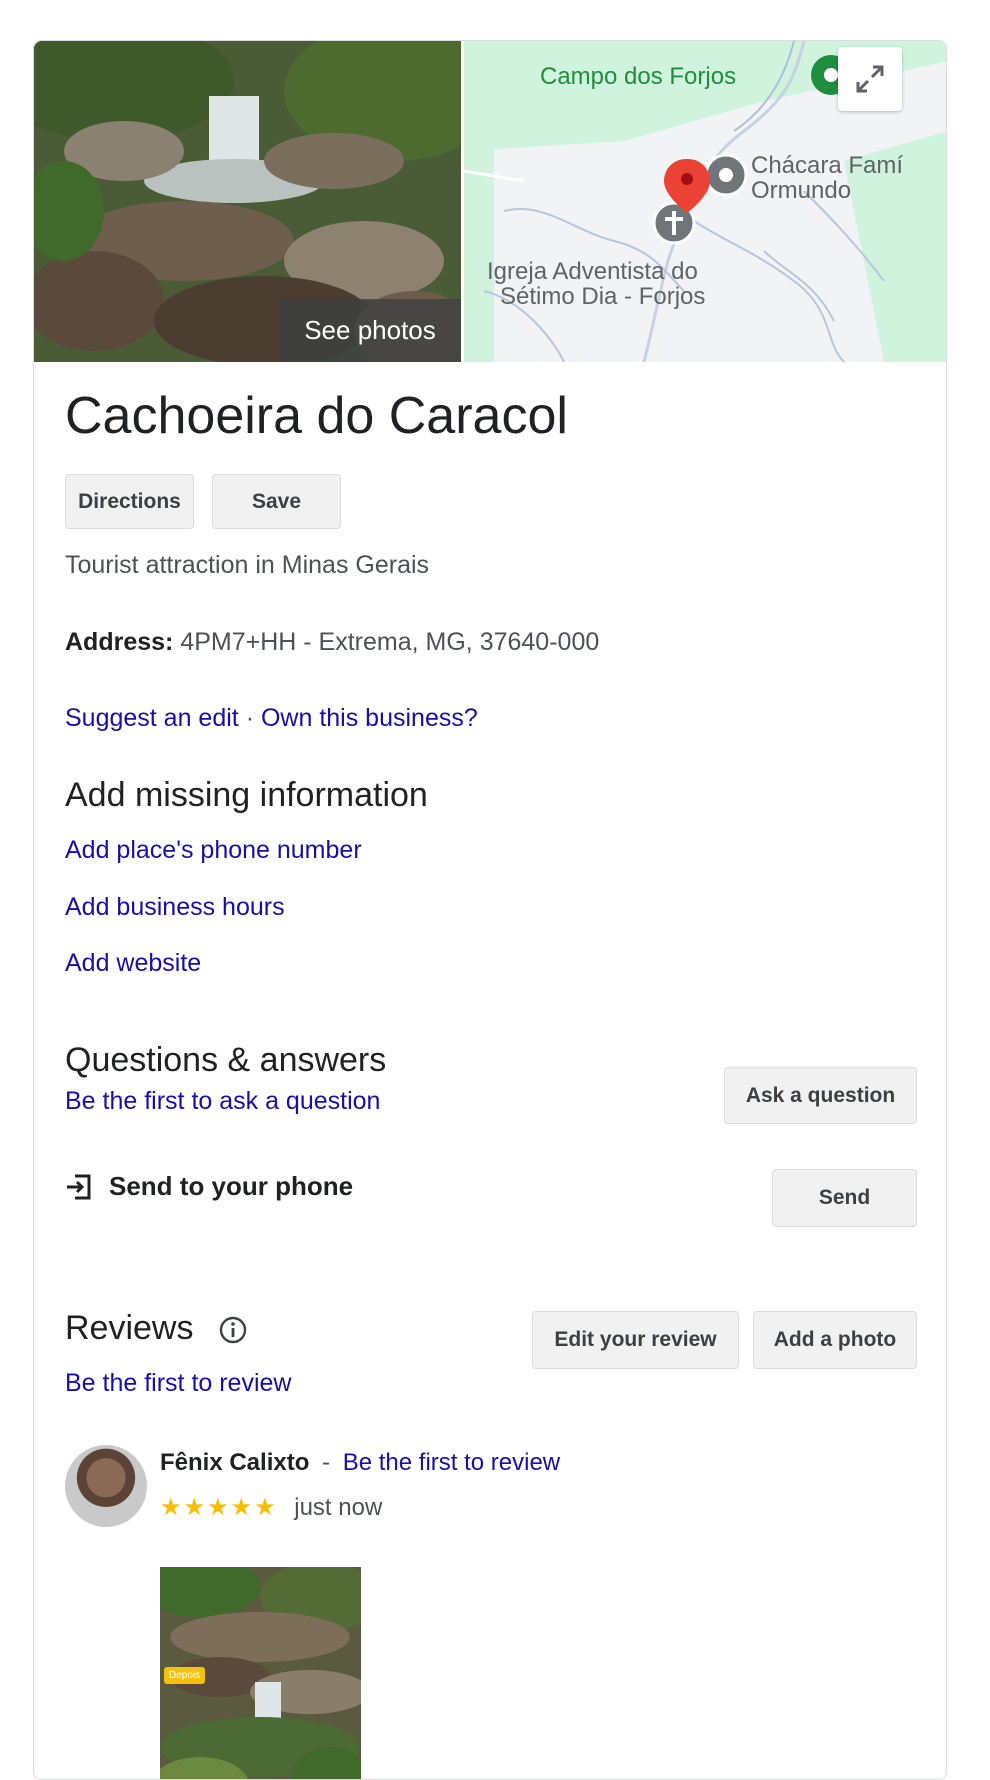 The width and height of the screenshot is (990, 1780). Describe the element at coordinates (592, 271) in the screenshot. I see `map-label-igreja-1: Igreja Adventista do` at that location.